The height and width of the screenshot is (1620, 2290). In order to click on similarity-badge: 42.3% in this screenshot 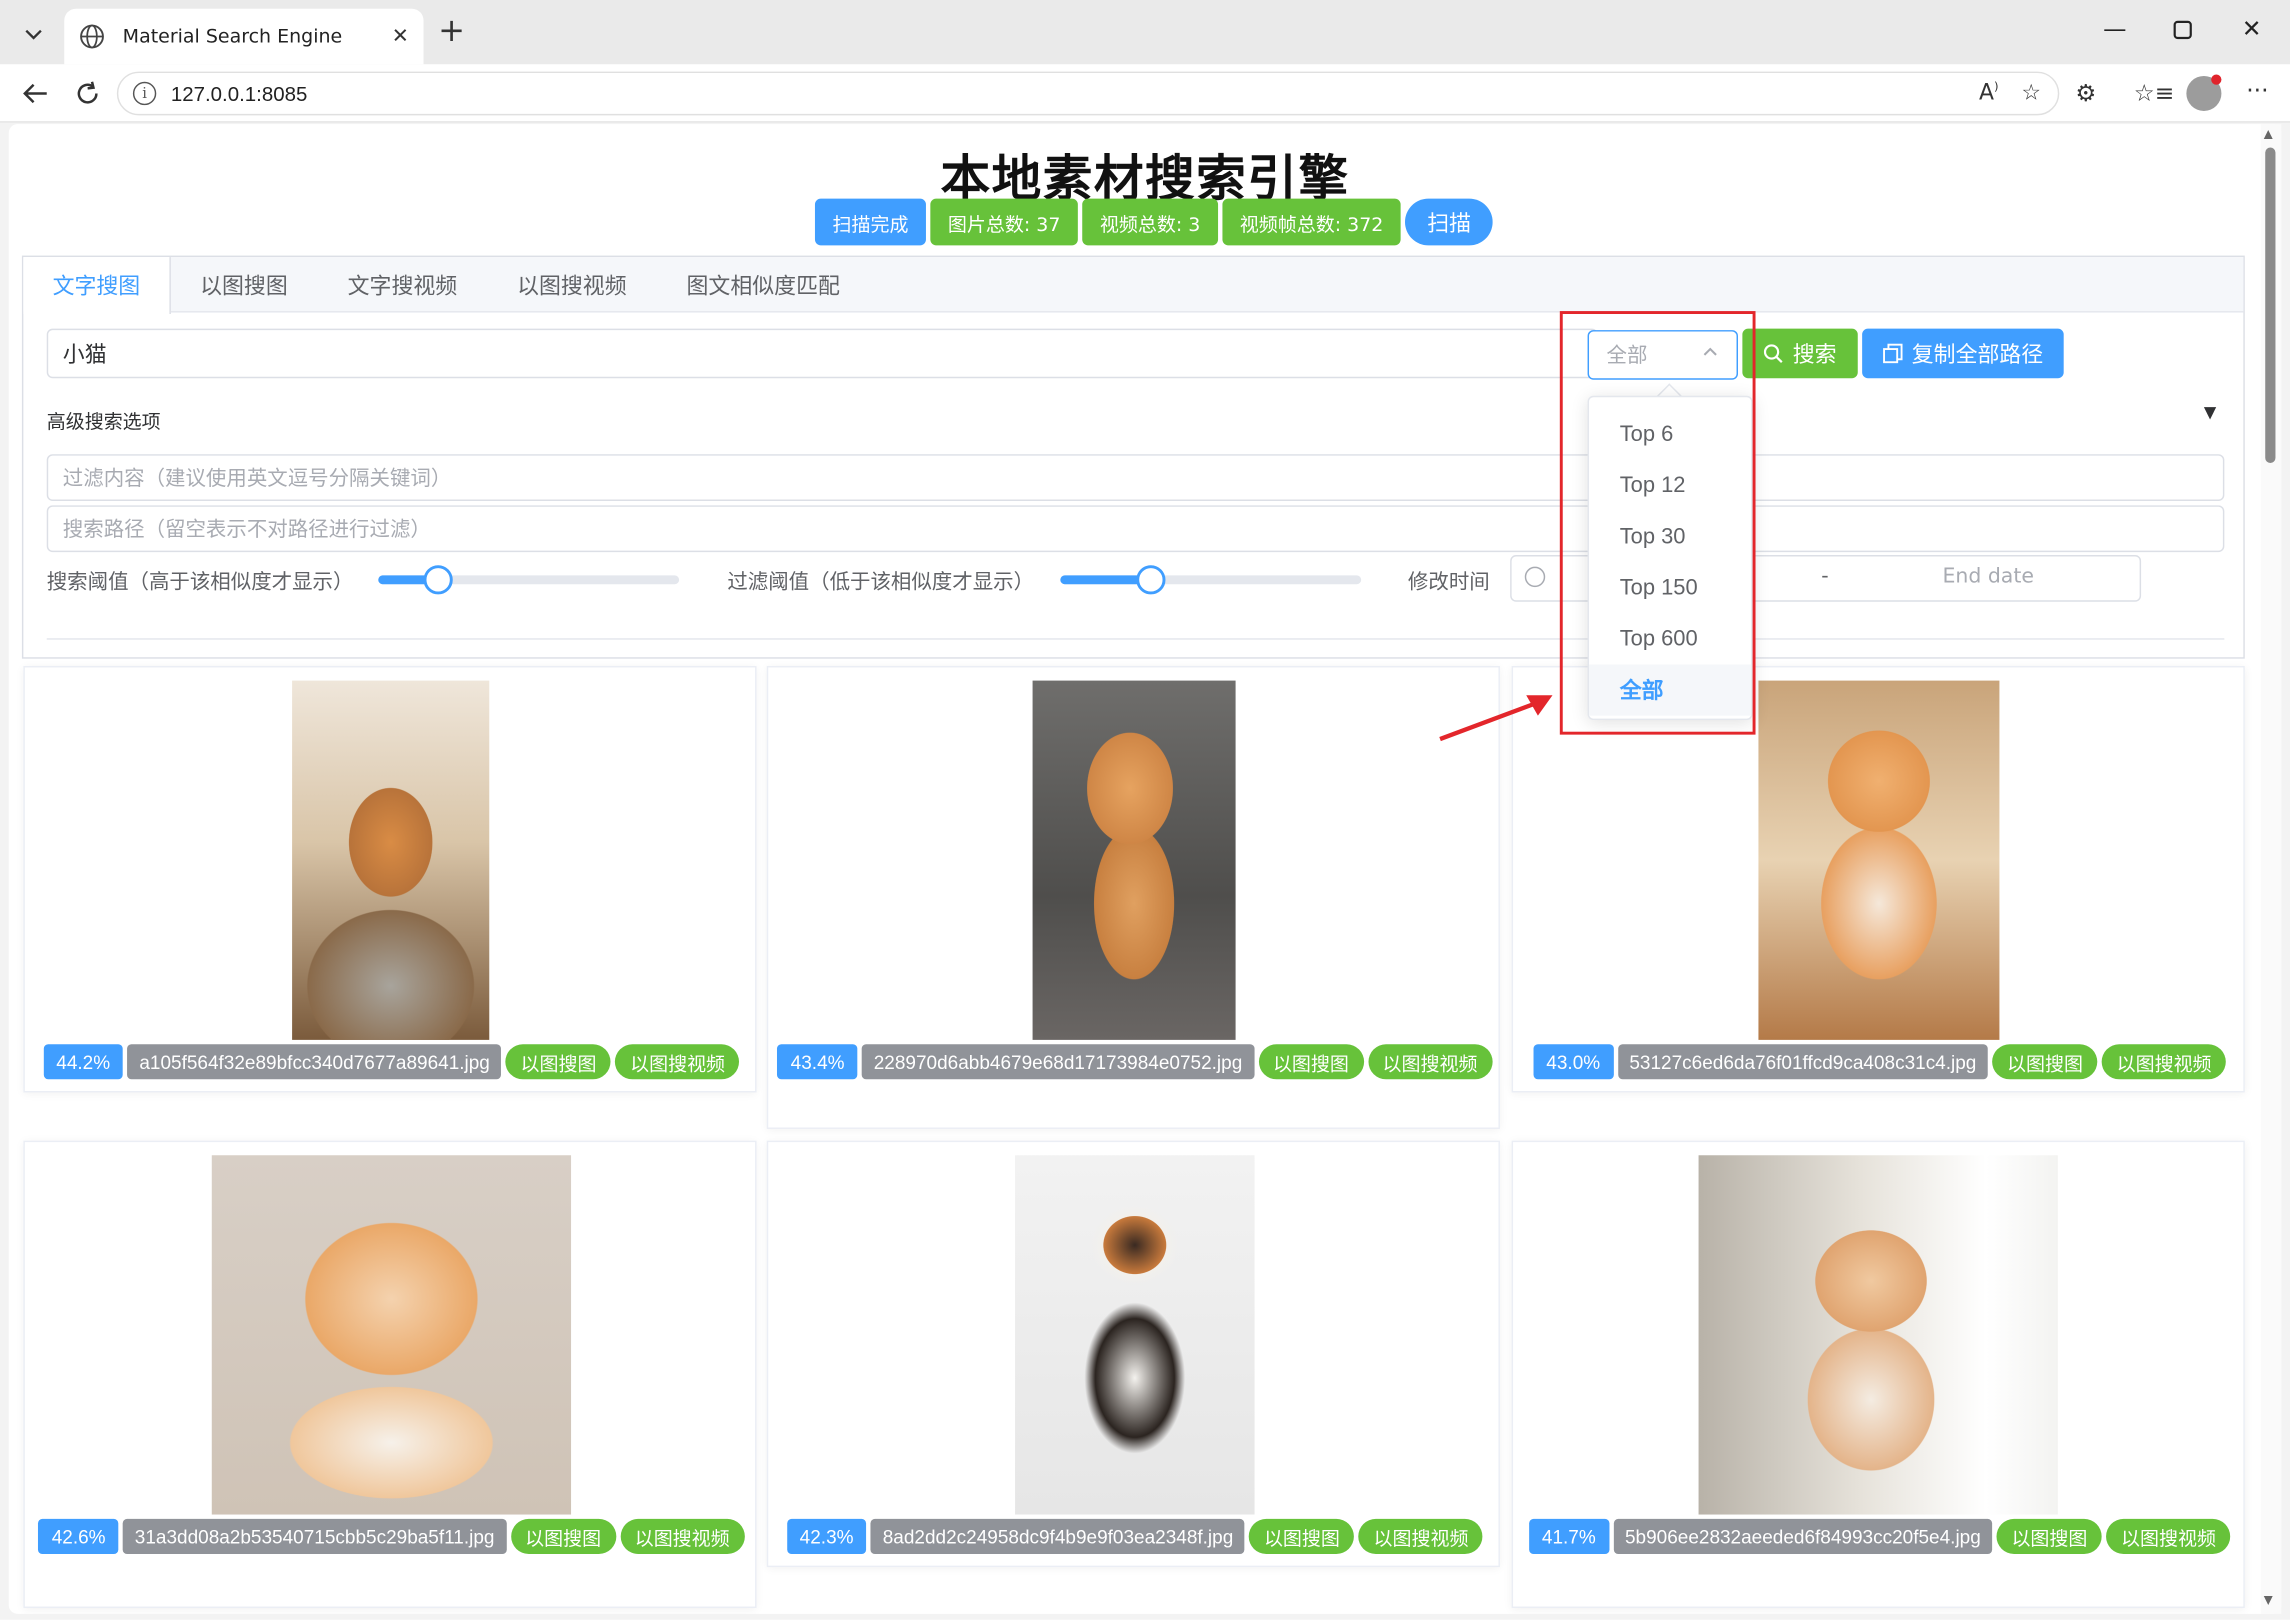, I will do `click(826, 1536)`.